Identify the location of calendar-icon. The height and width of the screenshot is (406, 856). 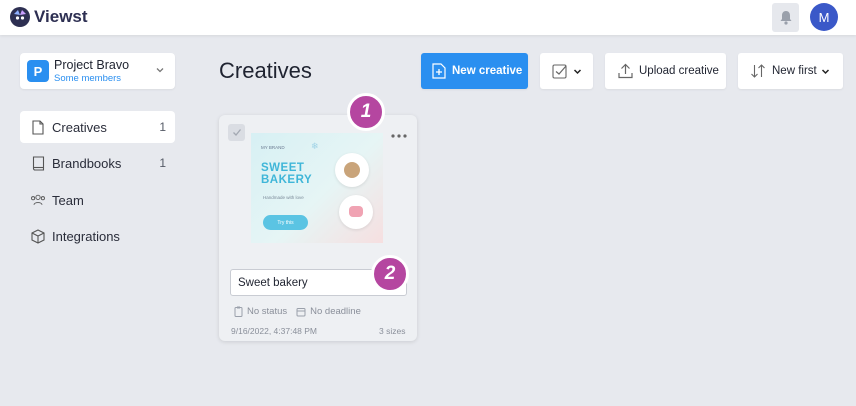
(301, 311).